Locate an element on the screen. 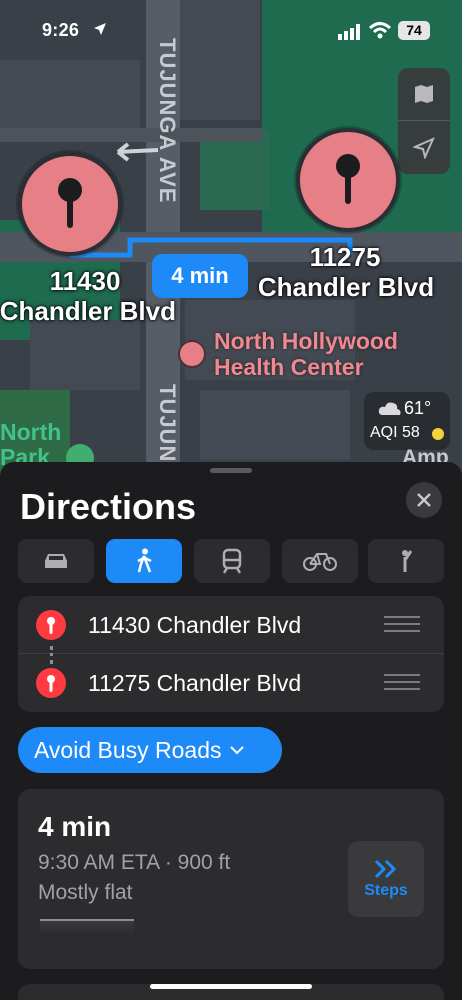 This screenshot has height=1000, width=462. origin-text: 11430 Chandler Blvd is located at coordinates (195, 625).